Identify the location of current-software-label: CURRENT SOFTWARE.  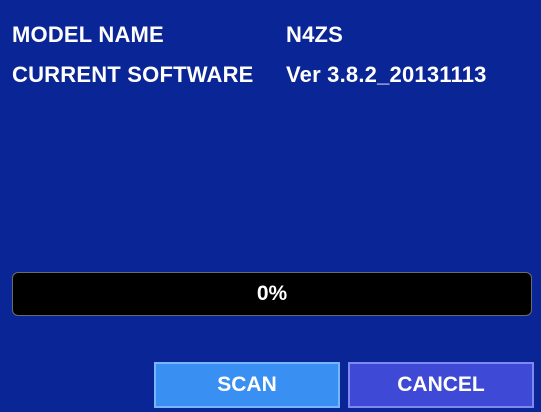
(133, 74).